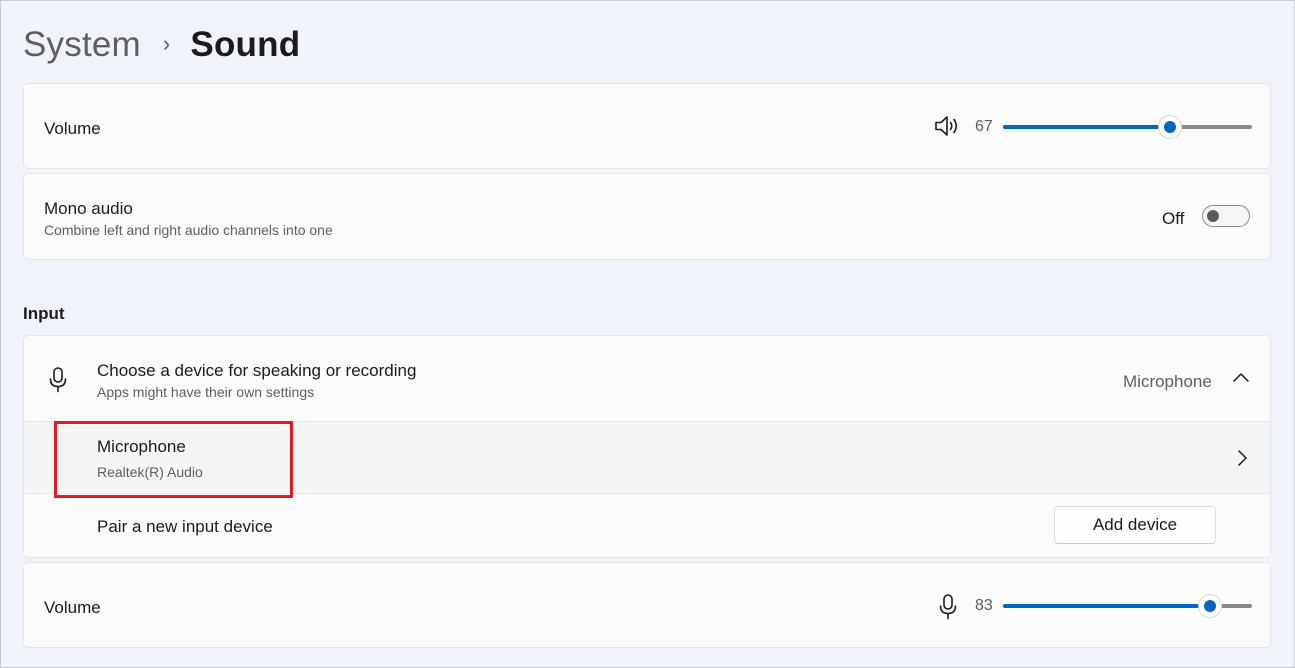  What do you see at coordinates (185, 526) in the screenshot?
I see `pair-device-label: Pair a new input device` at bounding box center [185, 526].